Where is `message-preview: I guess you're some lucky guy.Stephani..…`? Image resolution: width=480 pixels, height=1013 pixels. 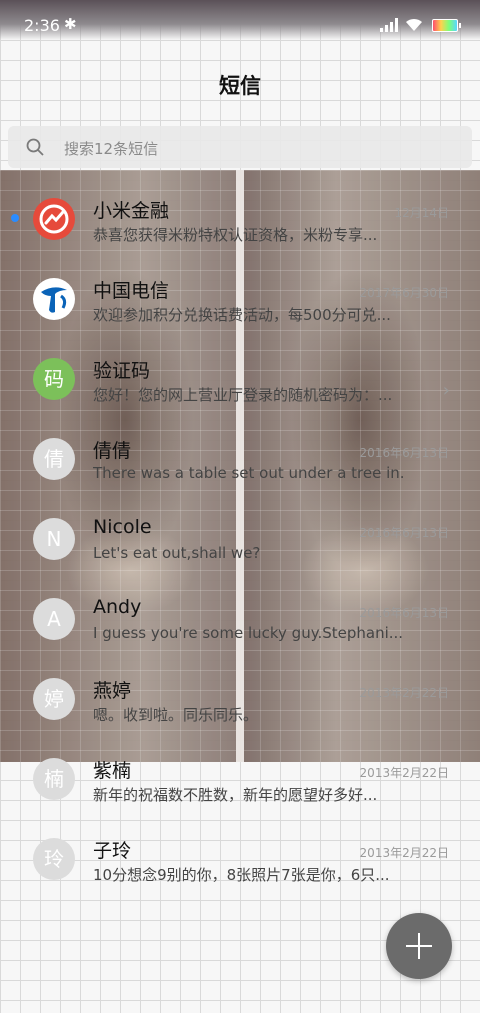
message-preview: I guess you're some lucky guy.Stephani..… is located at coordinates (248, 633).